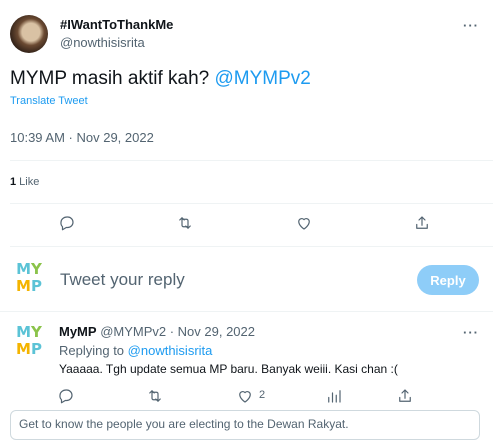 This screenshot has width=493, height=447. I want to click on like-icon, so click(304, 223).